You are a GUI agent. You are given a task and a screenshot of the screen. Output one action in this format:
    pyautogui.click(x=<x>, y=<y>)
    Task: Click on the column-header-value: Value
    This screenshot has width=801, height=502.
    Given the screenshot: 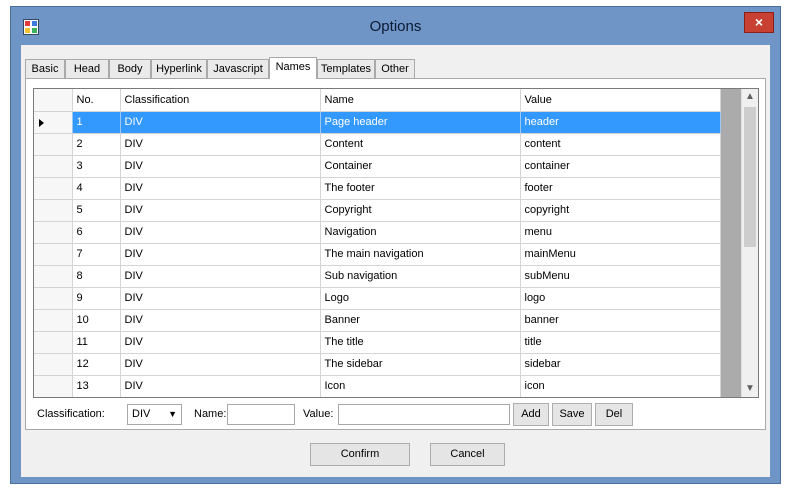 What is the action you would take?
    pyautogui.click(x=620, y=100)
    